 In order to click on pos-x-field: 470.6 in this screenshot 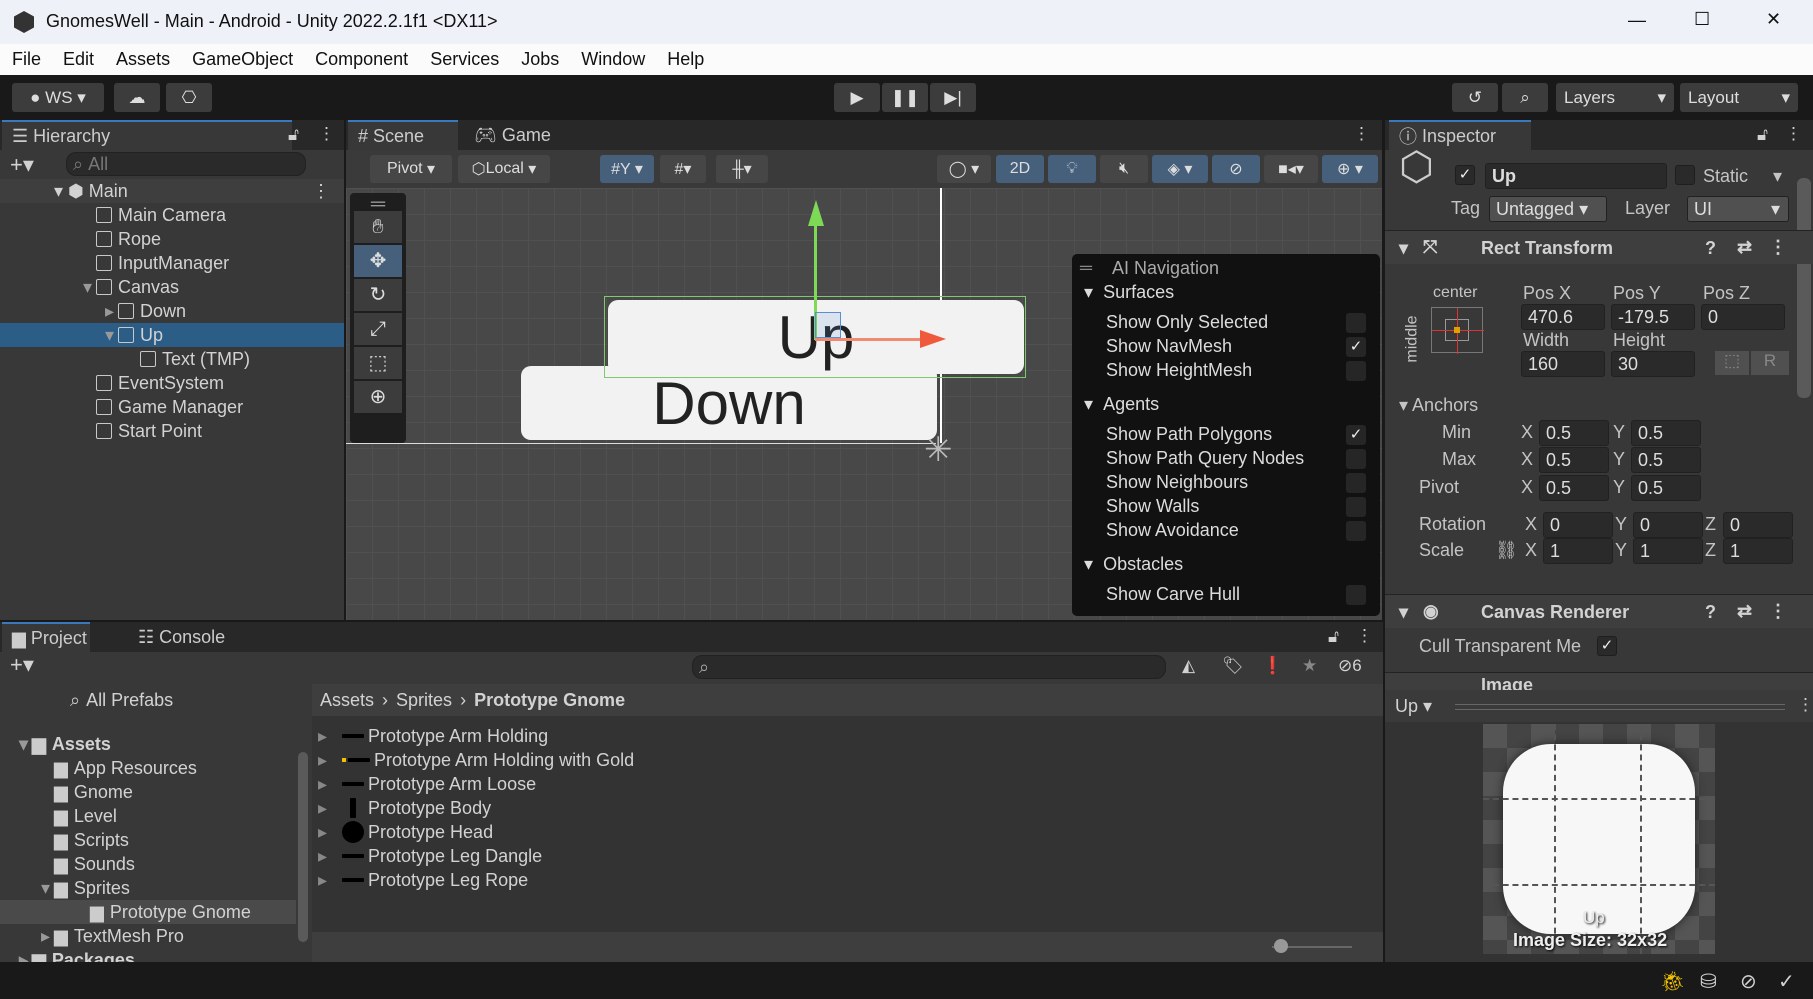, I will do `click(1563, 317)`.